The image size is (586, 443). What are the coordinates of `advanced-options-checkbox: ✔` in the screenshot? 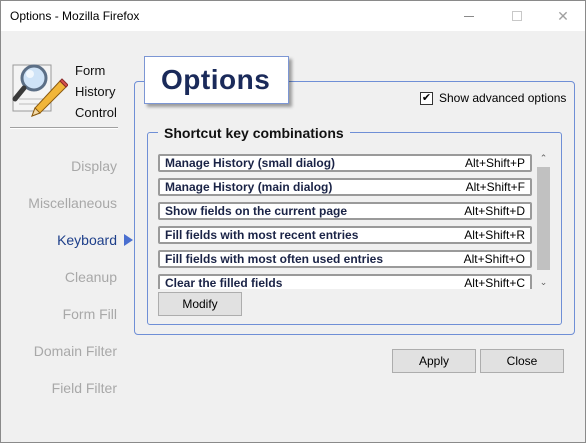 It's located at (426, 98).